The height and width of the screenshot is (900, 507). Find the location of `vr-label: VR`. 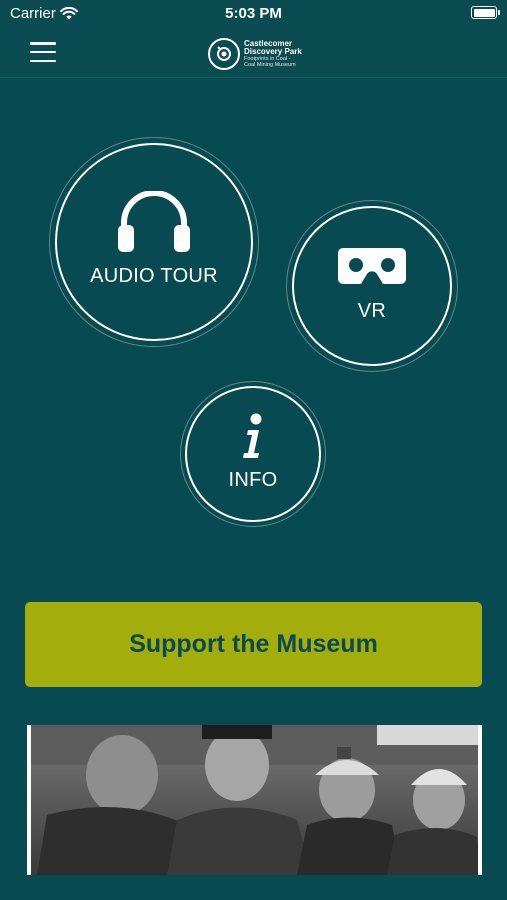

vr-label: VR is located at coordinates (372, 310).